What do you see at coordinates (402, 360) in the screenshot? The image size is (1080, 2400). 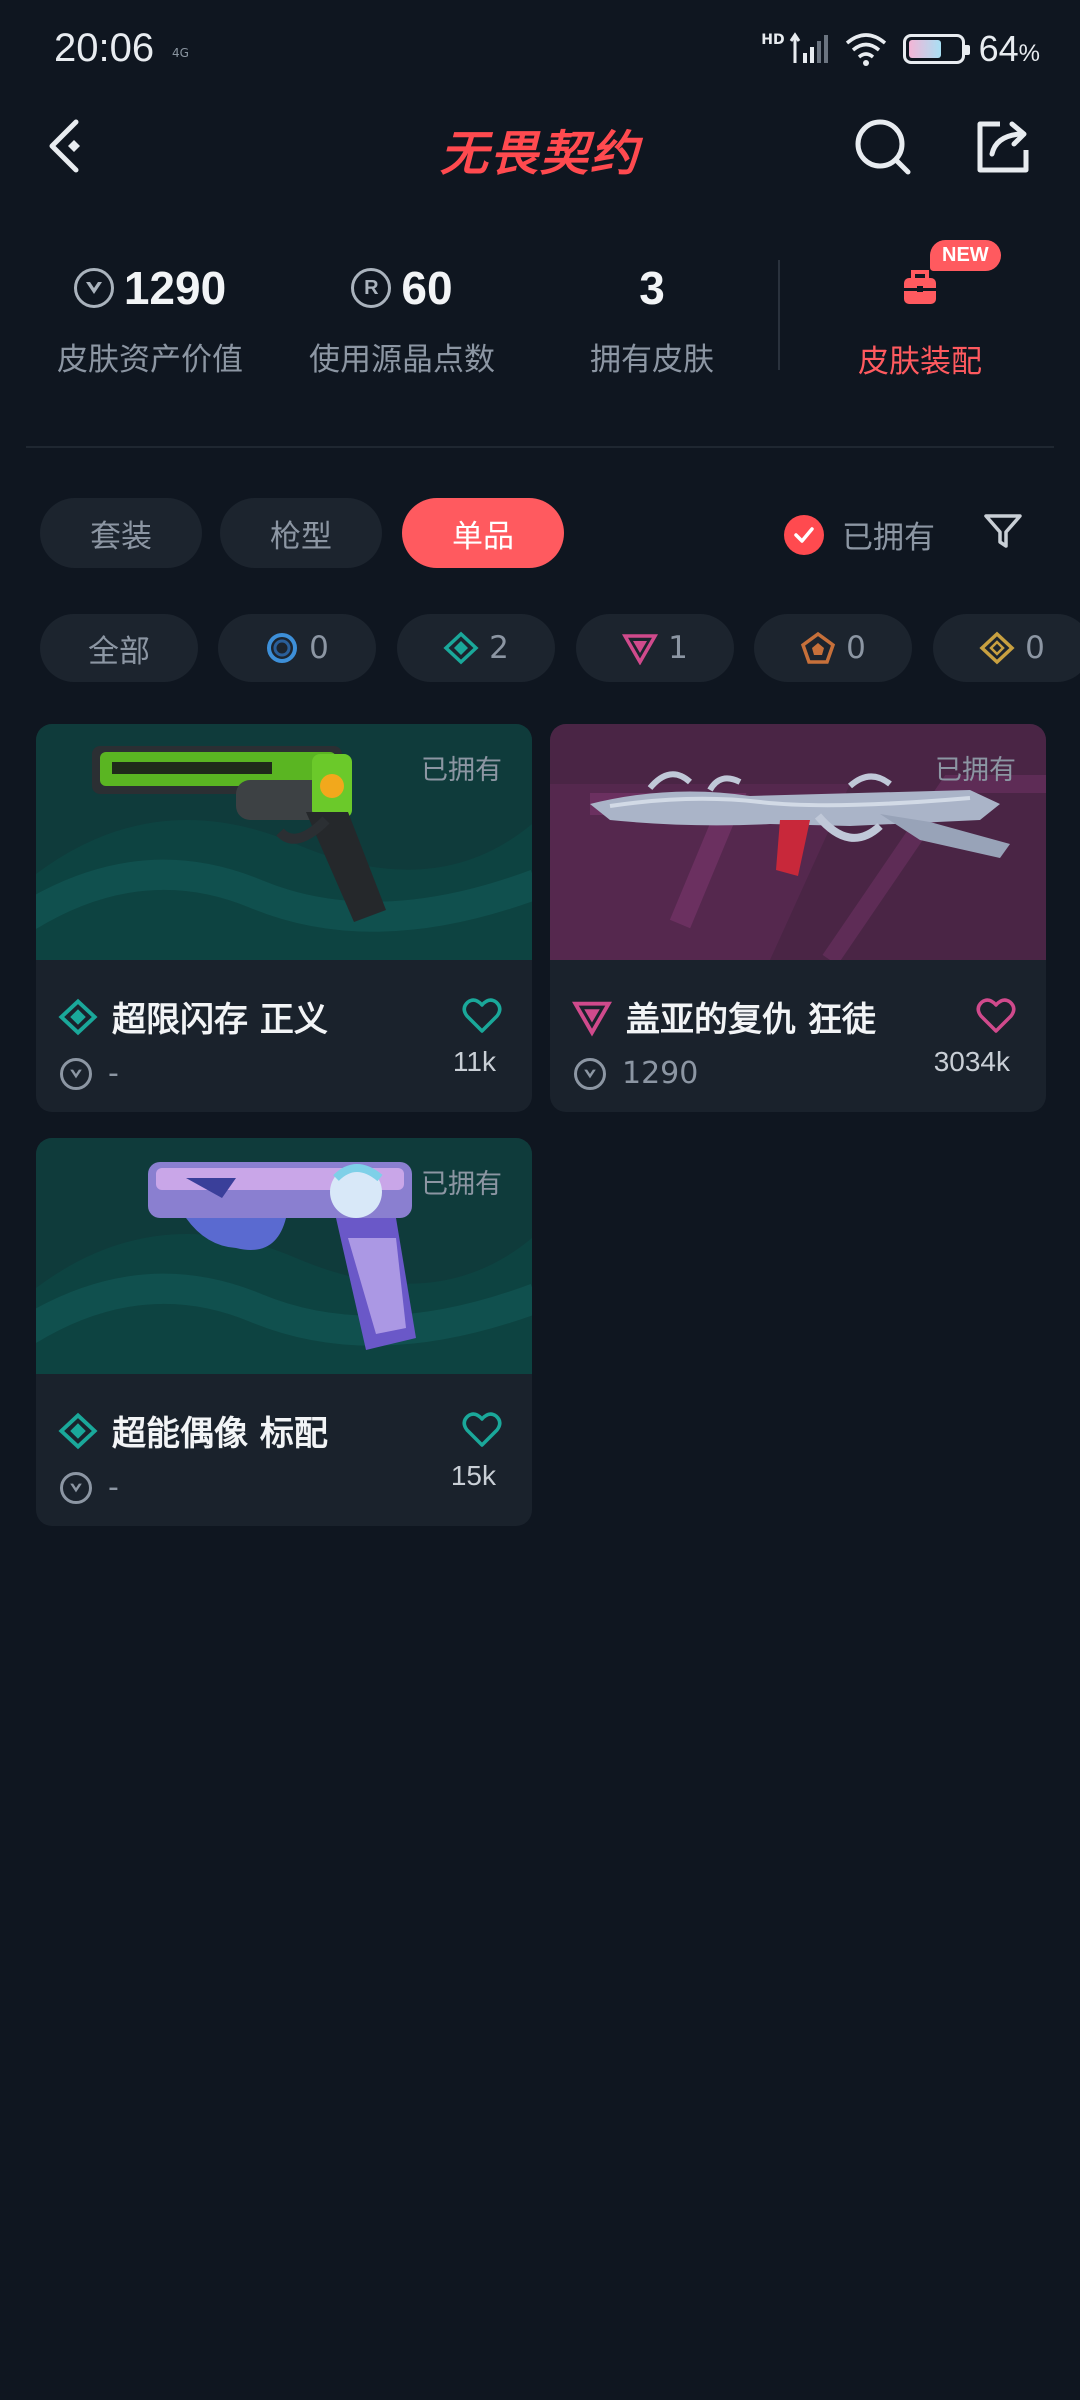 I see `stat-label: 使用源晶点数` at bounding box center [402, 360].